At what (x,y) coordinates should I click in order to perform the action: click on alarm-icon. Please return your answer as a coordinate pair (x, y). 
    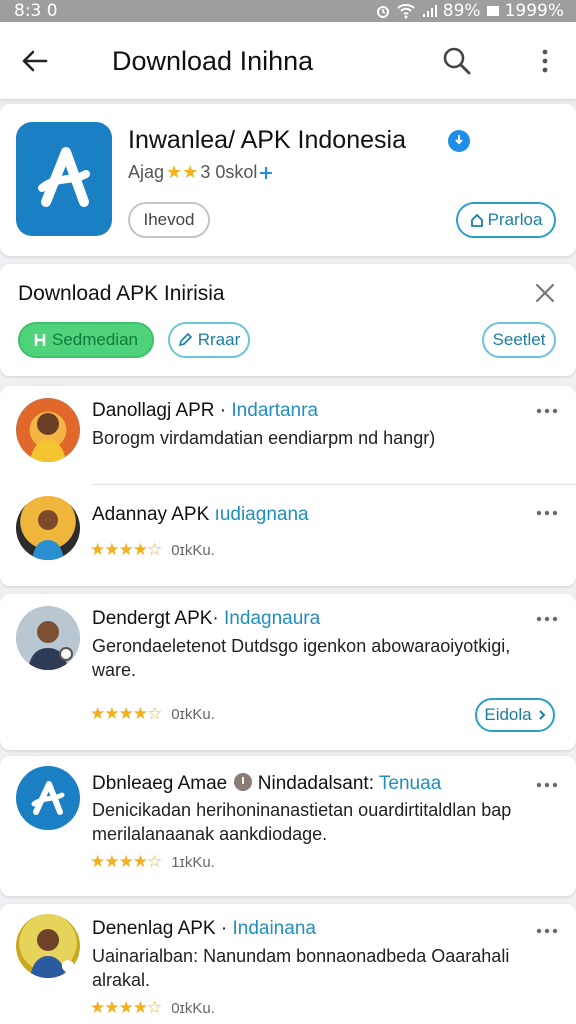
    Looking at the image, I should click on (382, 12).